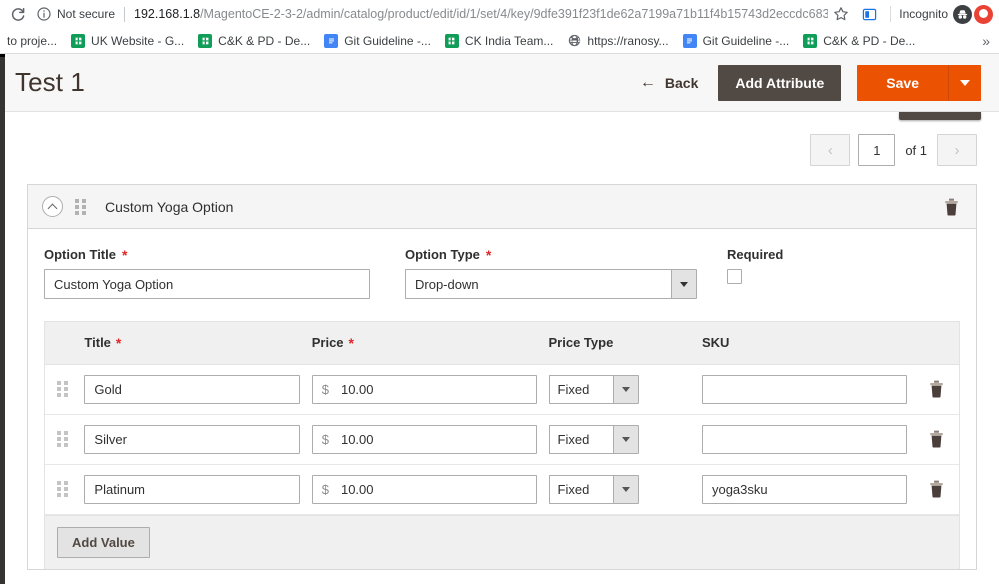 This screenshot has width=999, height=584. What do you see at coordinates (962, 14) in the screenshot?
I see `incognito-hat-icon` at bounding box center [962, 14].